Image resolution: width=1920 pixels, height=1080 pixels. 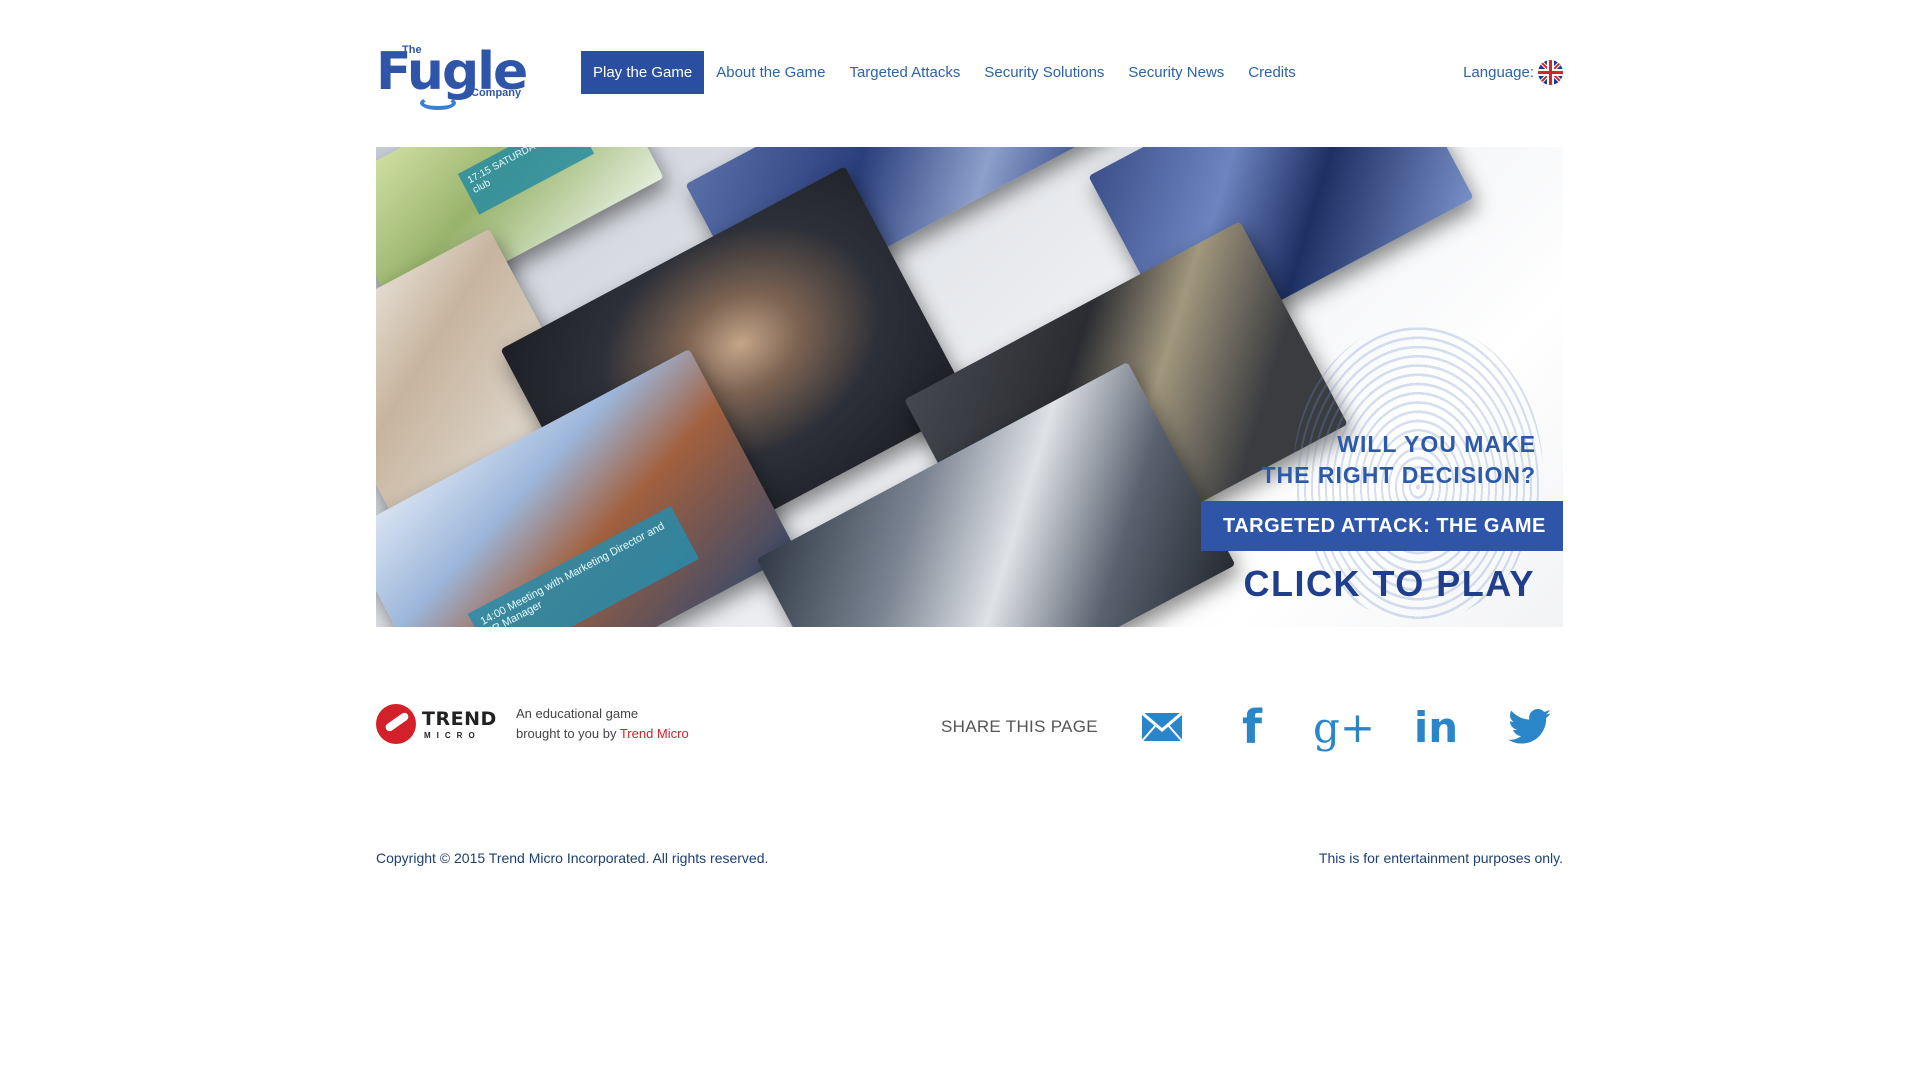 I want to click on language-selector: Language:, so click(x=1513, y=72).